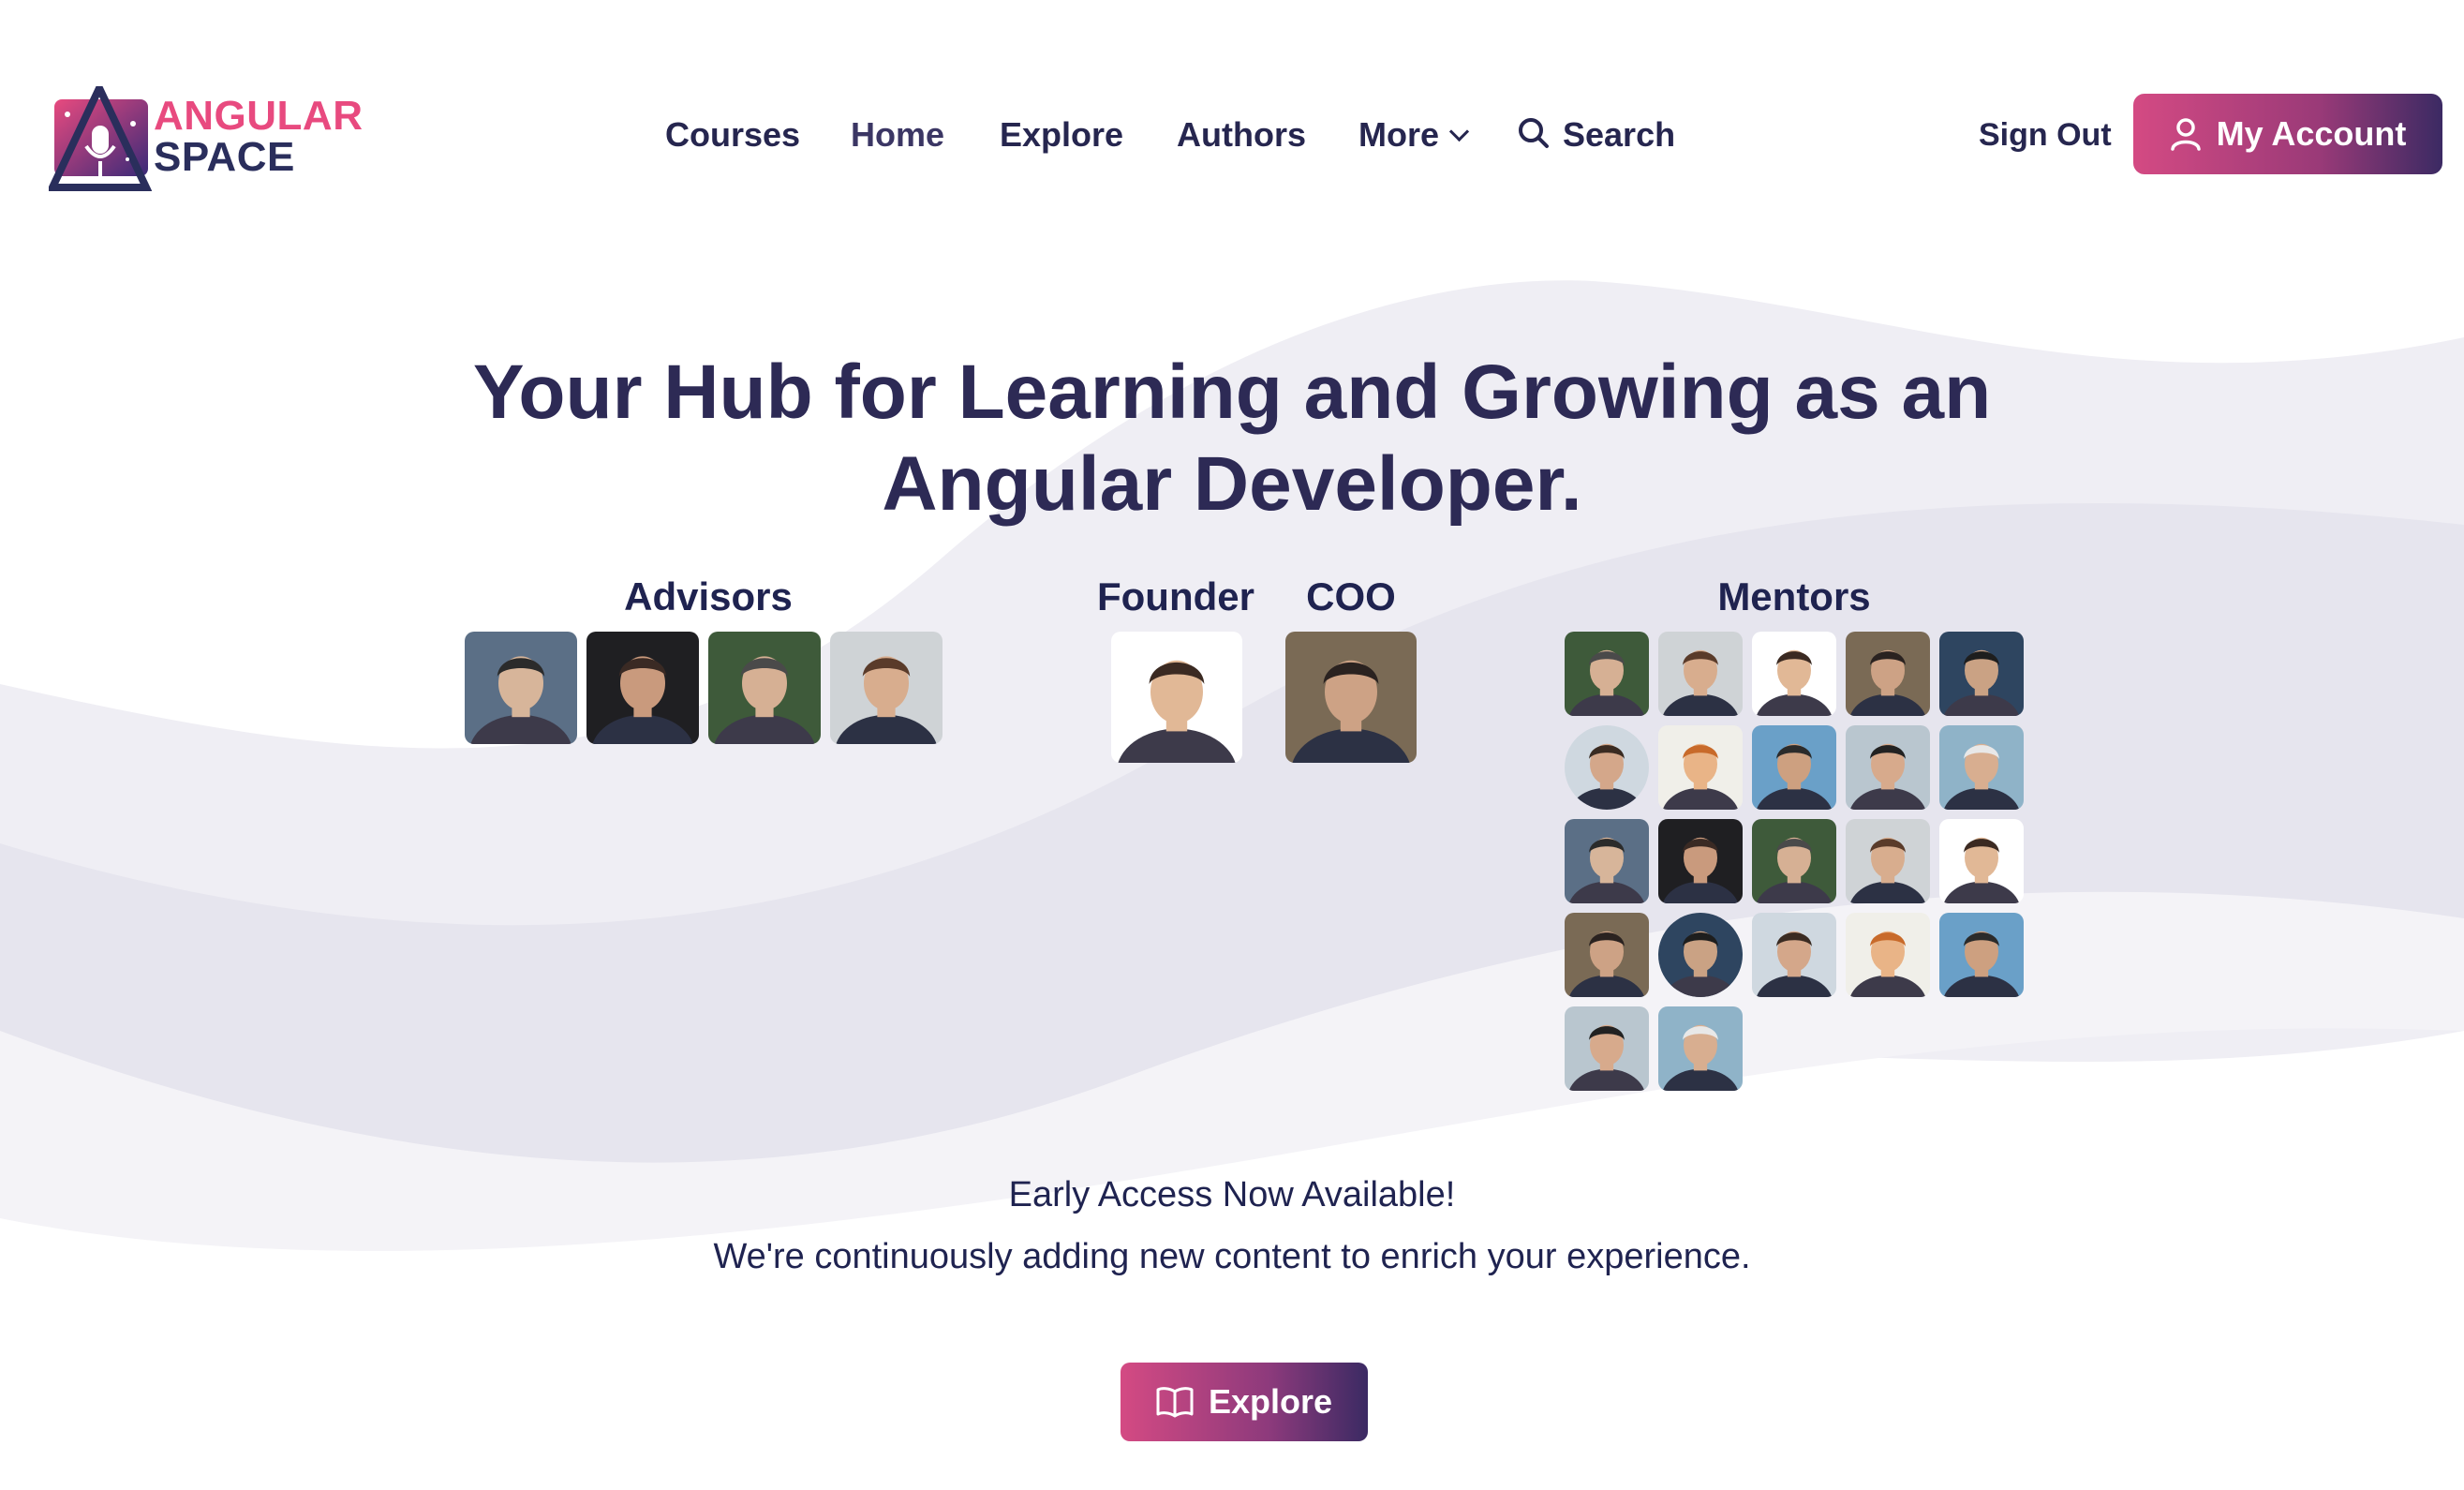 This screenshot has width=2464, height=1490. I want to click on coo-photo, so click(1351, 697).